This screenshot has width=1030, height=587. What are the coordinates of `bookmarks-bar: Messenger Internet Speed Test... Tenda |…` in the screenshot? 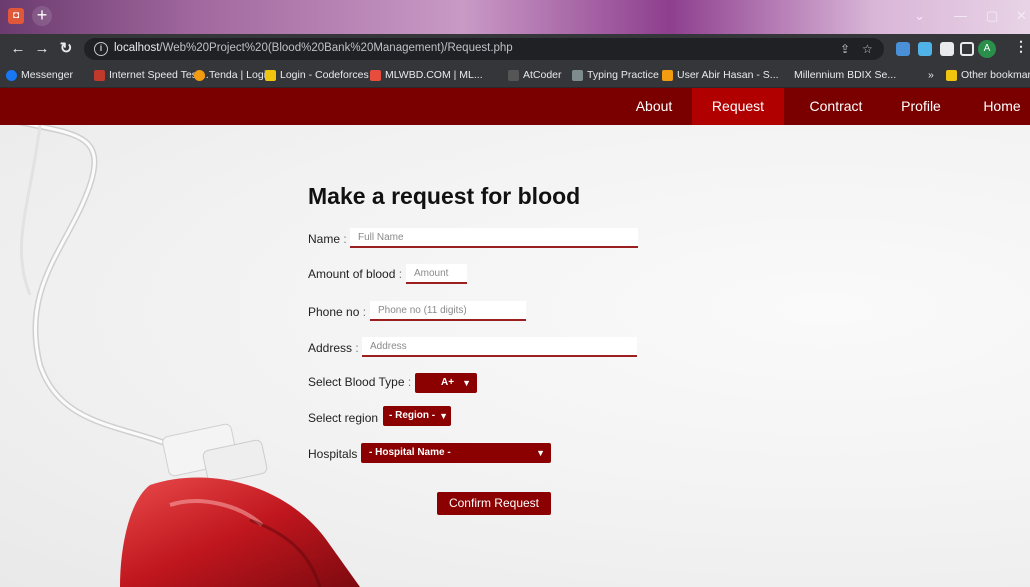 It's located at (515, 76).